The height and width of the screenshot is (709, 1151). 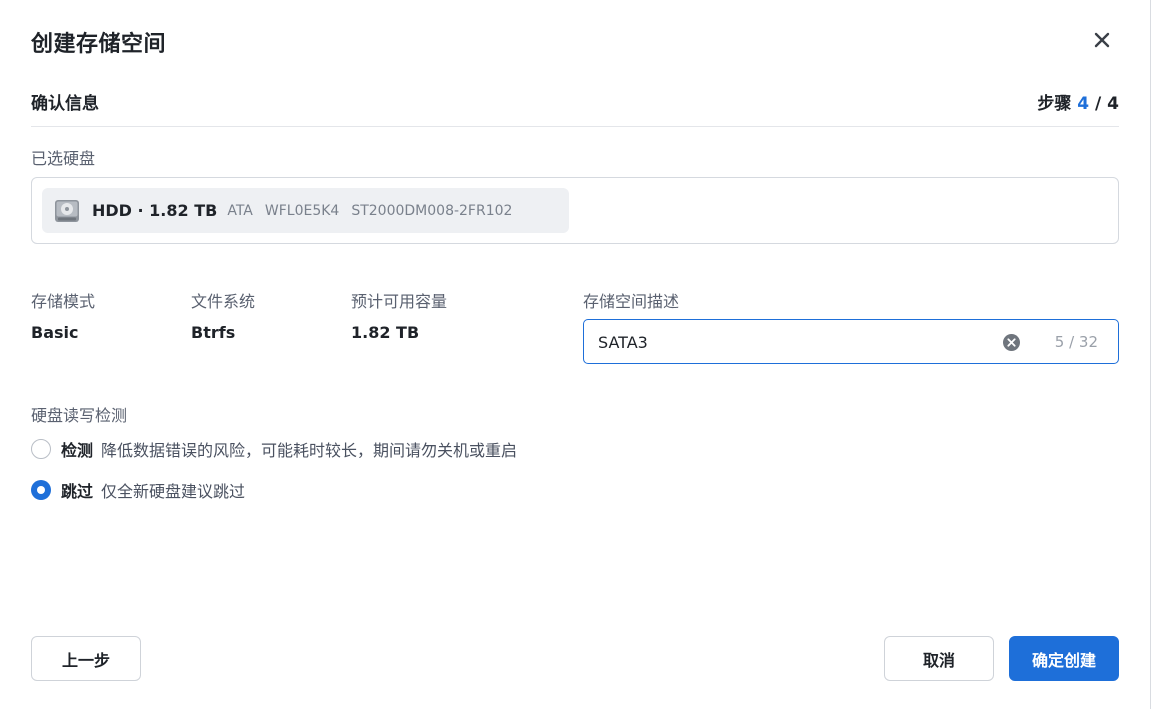 I want to click on close-button, so click(x=1102, y=40).